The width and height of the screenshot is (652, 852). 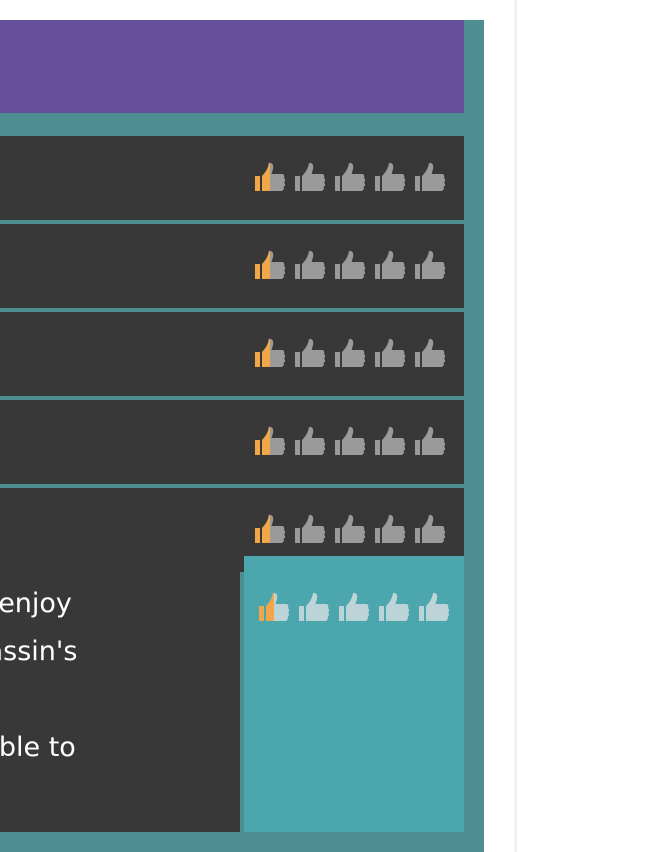 I want to click on review-text: you enjoy Assassin's ible be able to, so click(x=115, y=676).